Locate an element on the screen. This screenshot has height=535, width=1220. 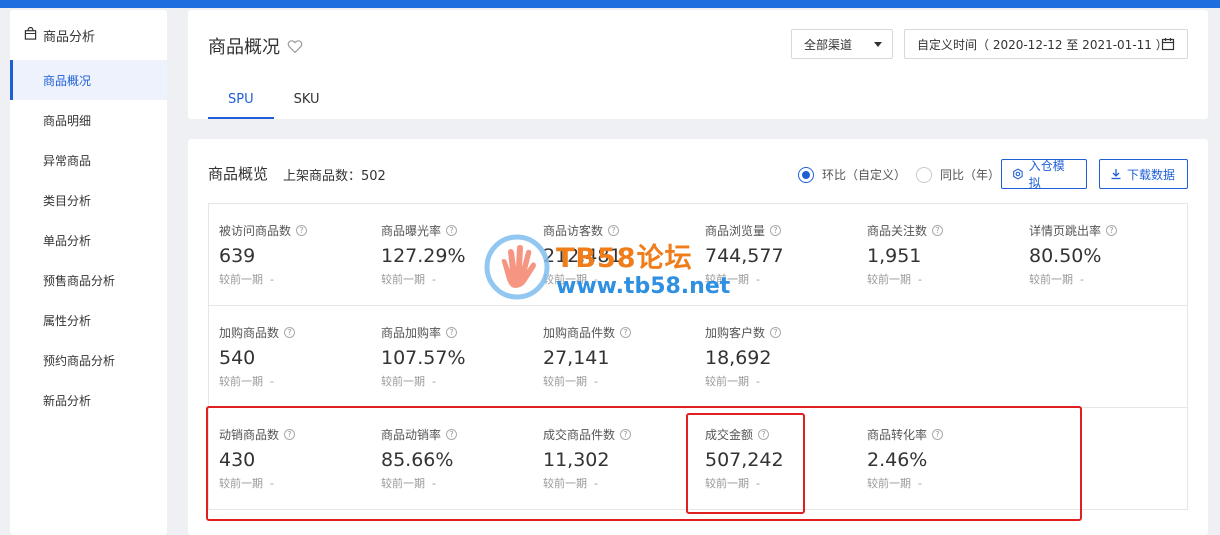
metric-label: 加购客户数? is located at coordinates (780, 332).